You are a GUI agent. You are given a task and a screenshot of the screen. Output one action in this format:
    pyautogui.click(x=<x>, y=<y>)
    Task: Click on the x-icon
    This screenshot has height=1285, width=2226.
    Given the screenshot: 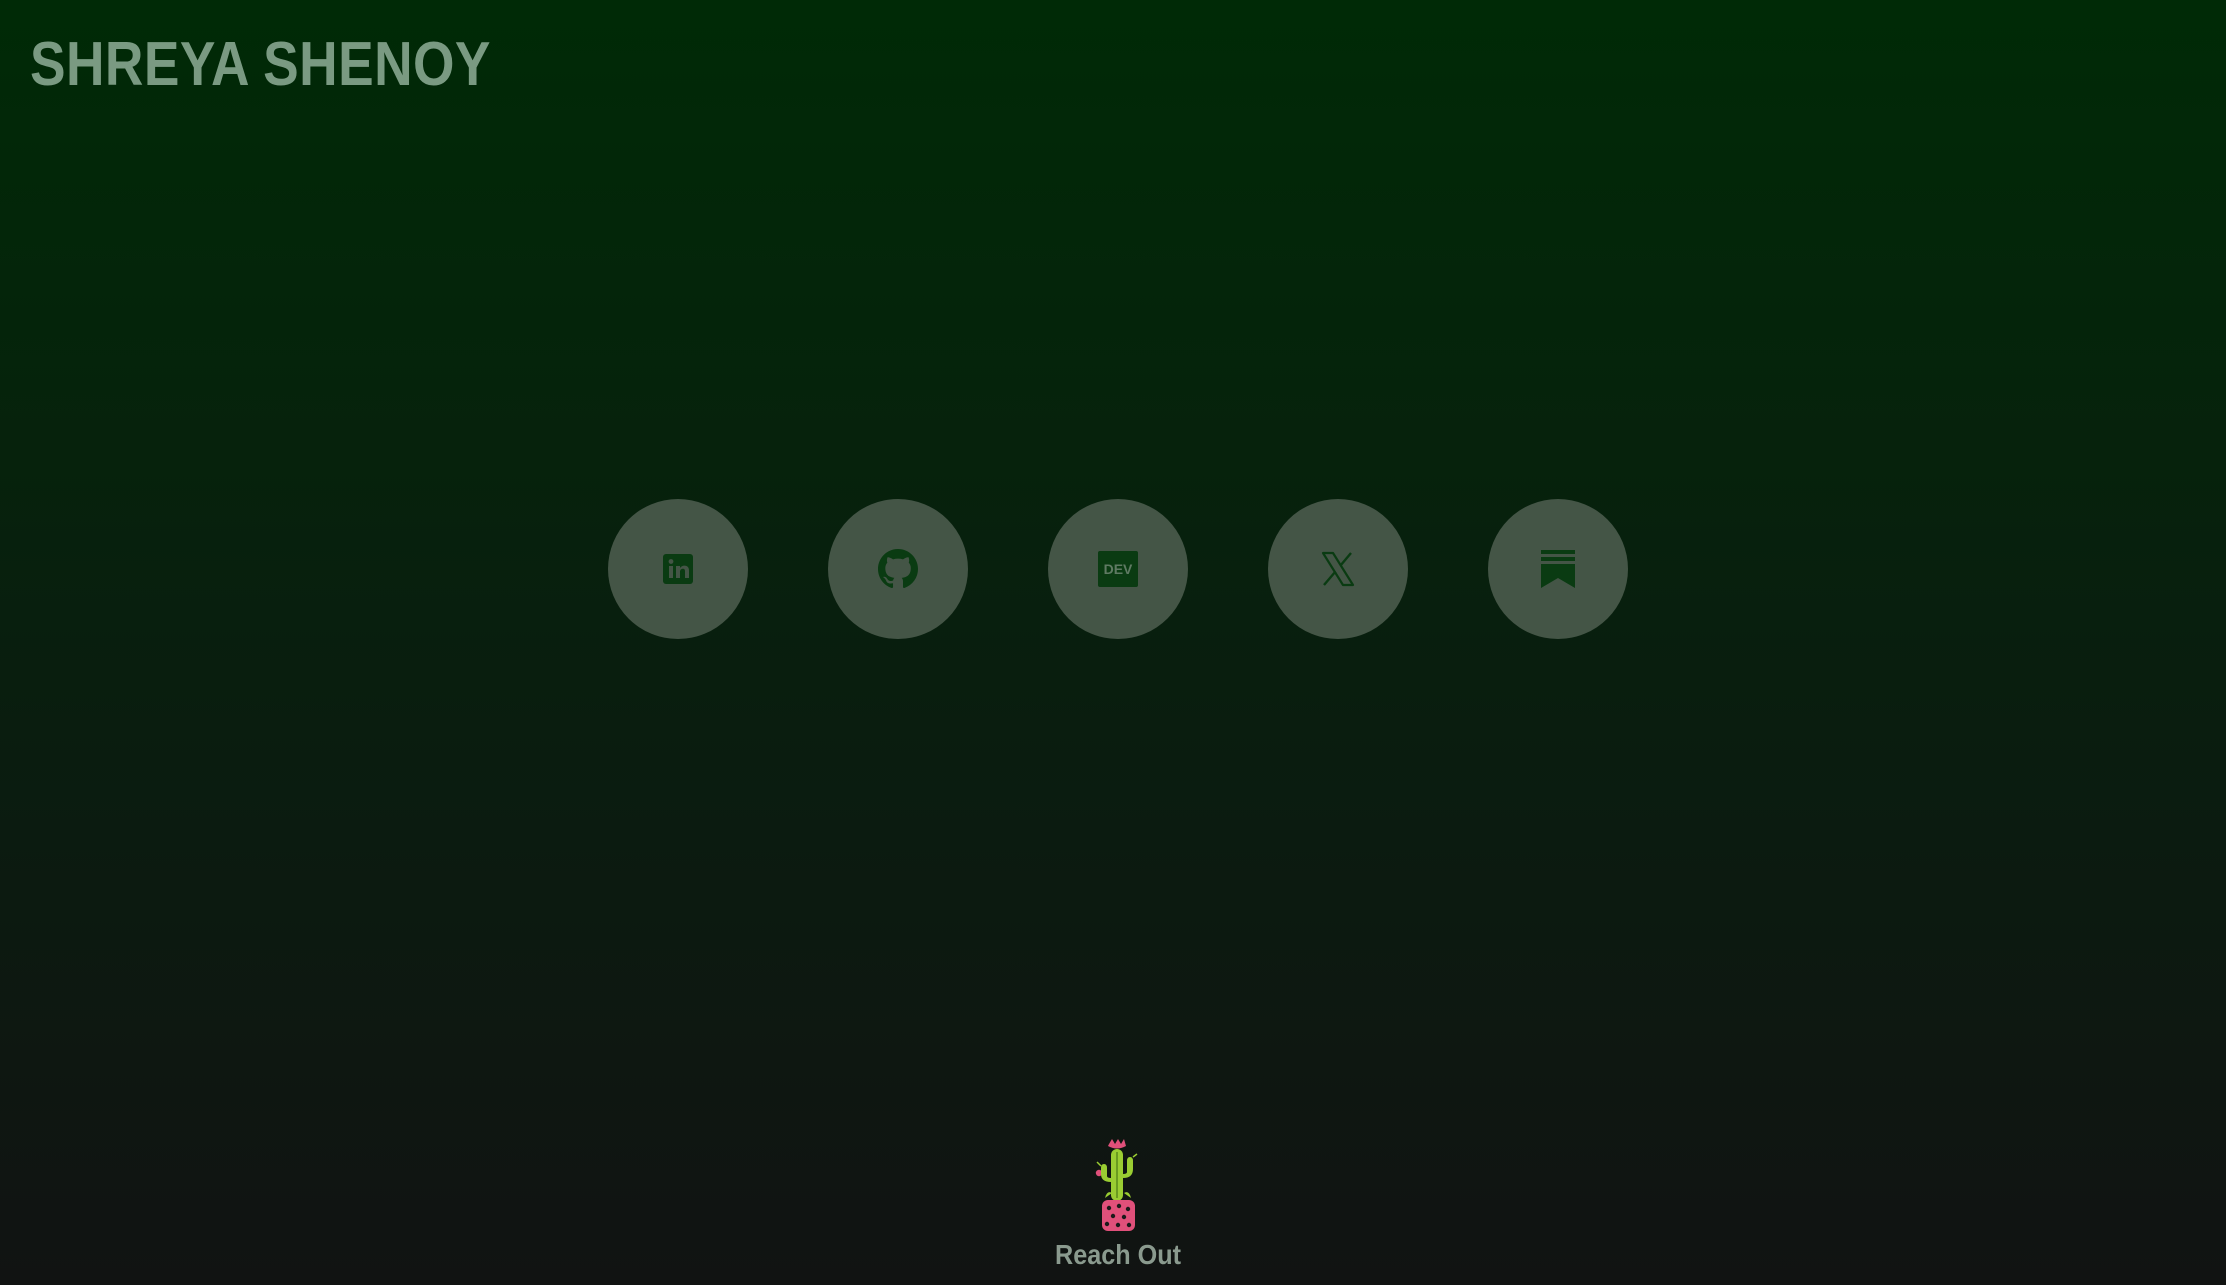 What is the action you would take?
    pyautogui.click(x=1338, y=569)
    